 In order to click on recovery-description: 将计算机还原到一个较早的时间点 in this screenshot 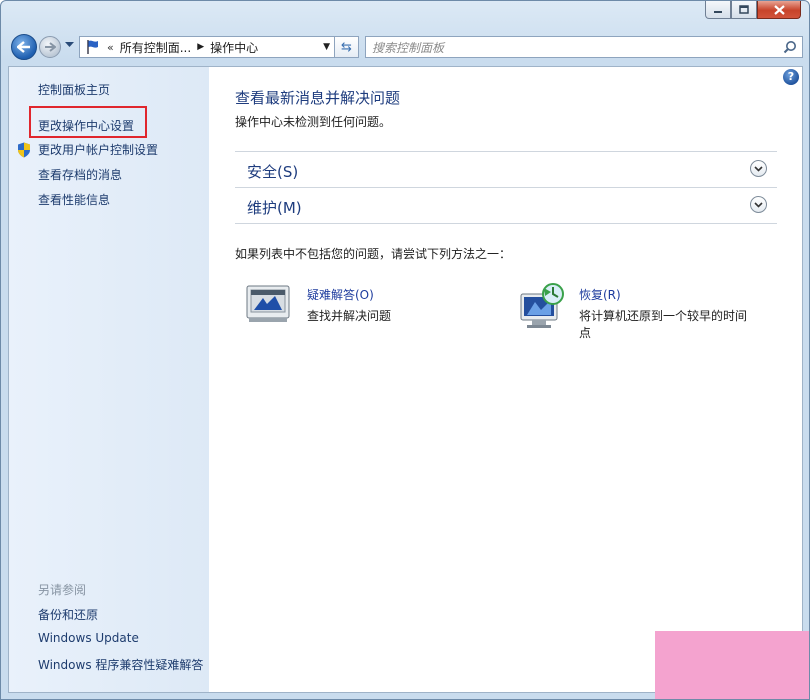, I will do `click(663, 324)`.